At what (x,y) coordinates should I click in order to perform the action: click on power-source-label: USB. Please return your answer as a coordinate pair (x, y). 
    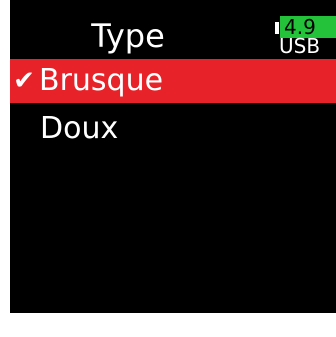
    Looking at the image, I should click on (300, 46).